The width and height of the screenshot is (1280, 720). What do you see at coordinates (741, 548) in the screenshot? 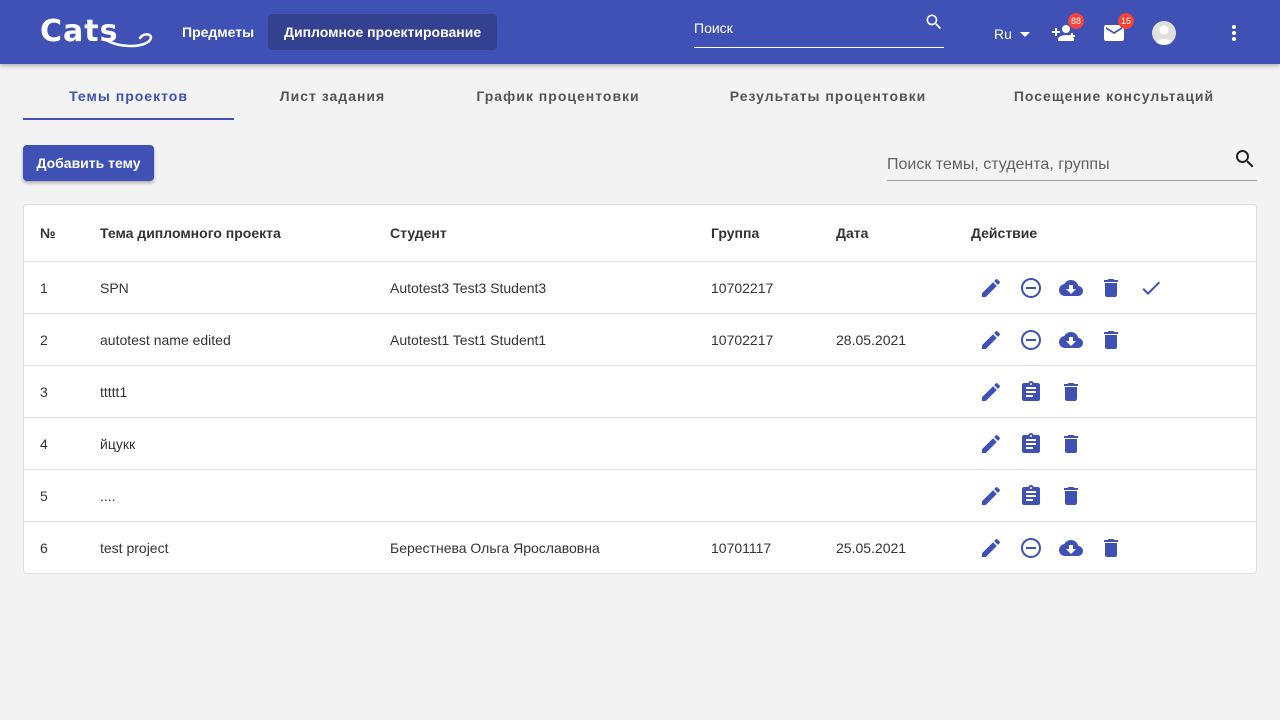
I see `cell-group: 10701117` at bounding box center [741, 548].